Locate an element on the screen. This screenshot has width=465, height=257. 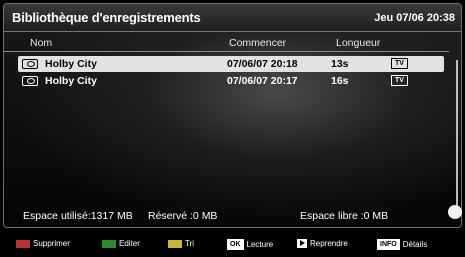
recording-row: Holby City 07/06/07 20:18 13s TV is located at coordinates (231, 64).